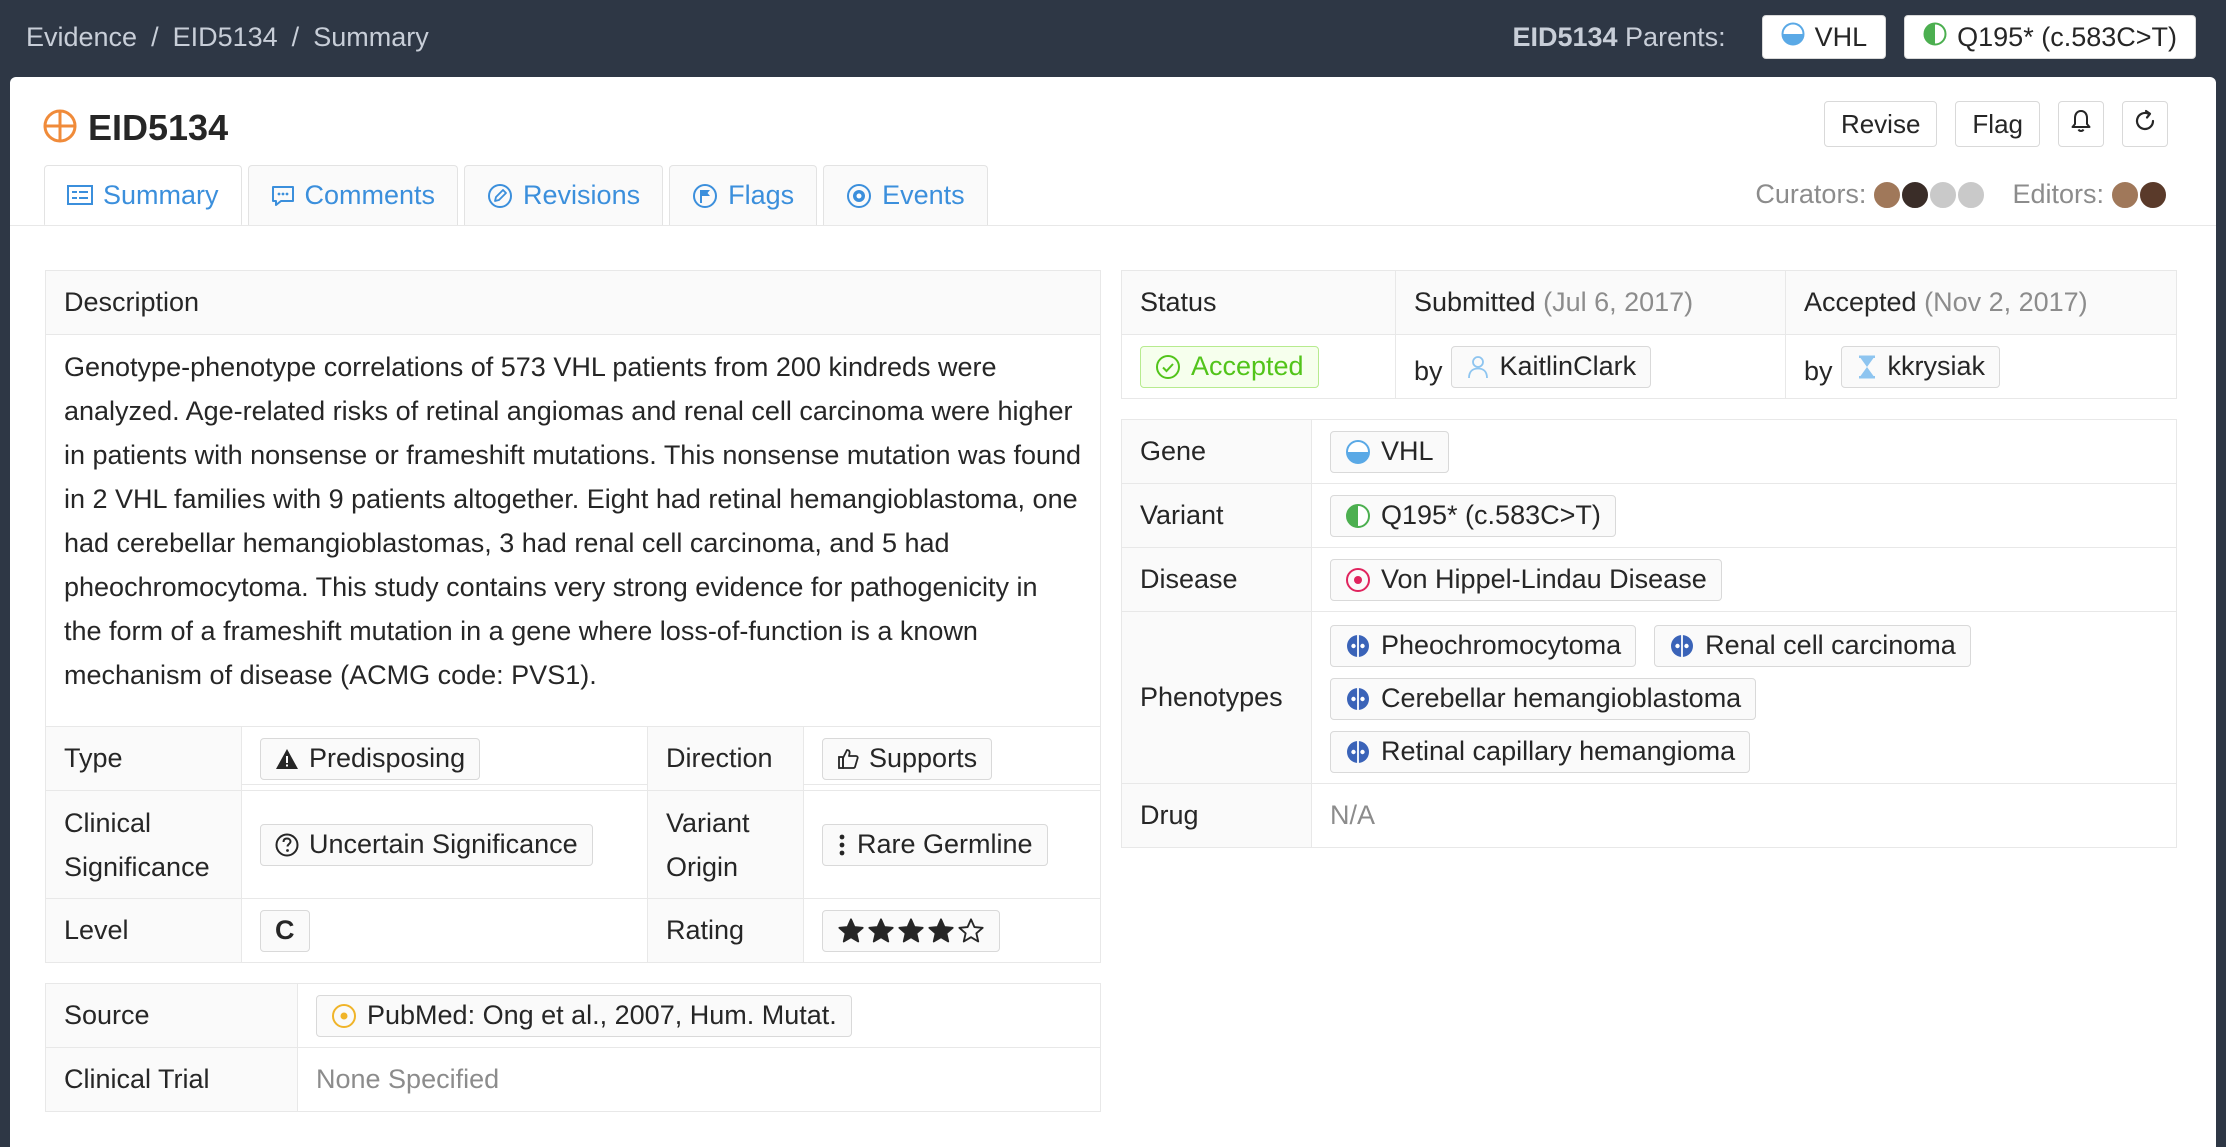  What do you see at coordinates (370, 758) in the screenshot?
I see `type-tag: Predisposing` at bounding box center [370, 758].